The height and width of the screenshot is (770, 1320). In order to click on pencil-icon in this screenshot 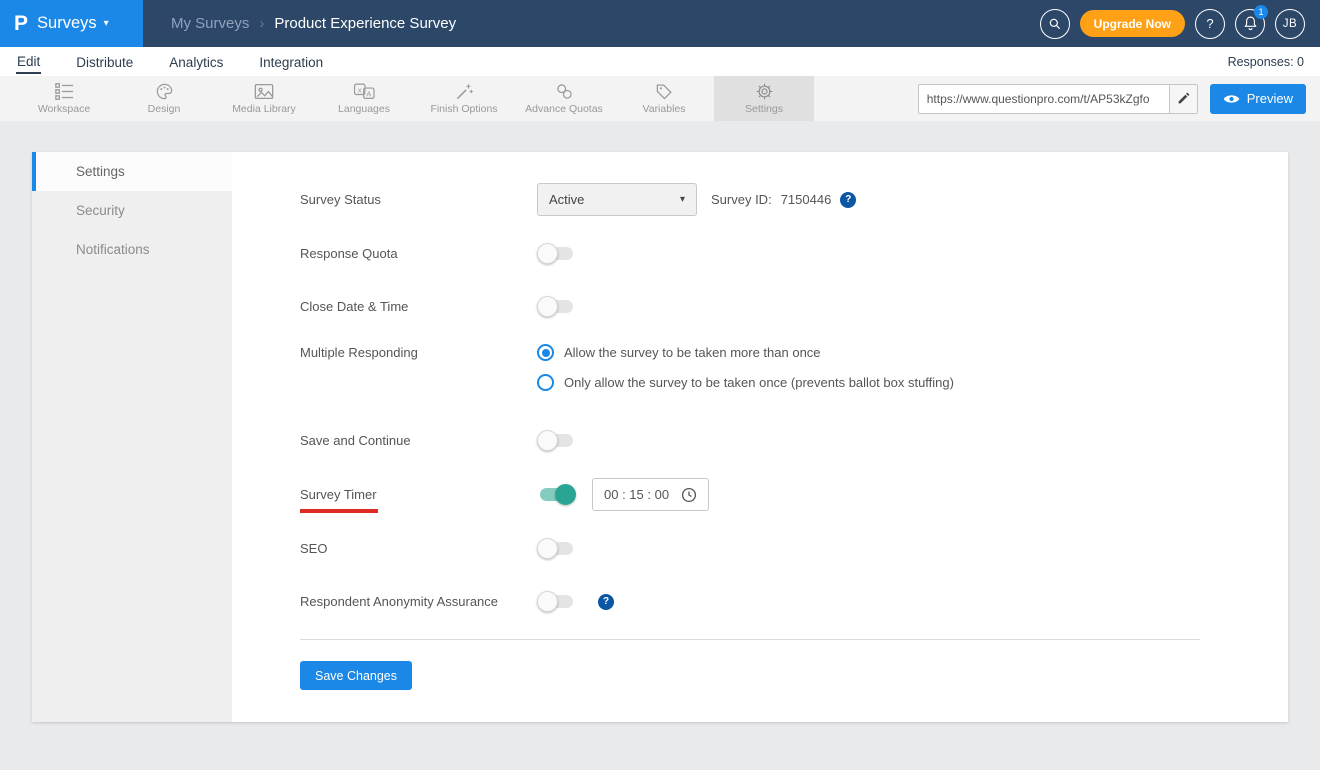, I will do `click(1183, 98)`.